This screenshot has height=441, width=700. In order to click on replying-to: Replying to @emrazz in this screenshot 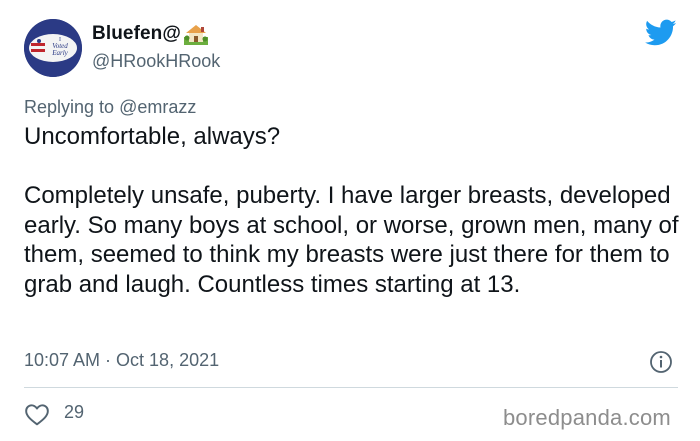, I will do `click(110, 107)`.